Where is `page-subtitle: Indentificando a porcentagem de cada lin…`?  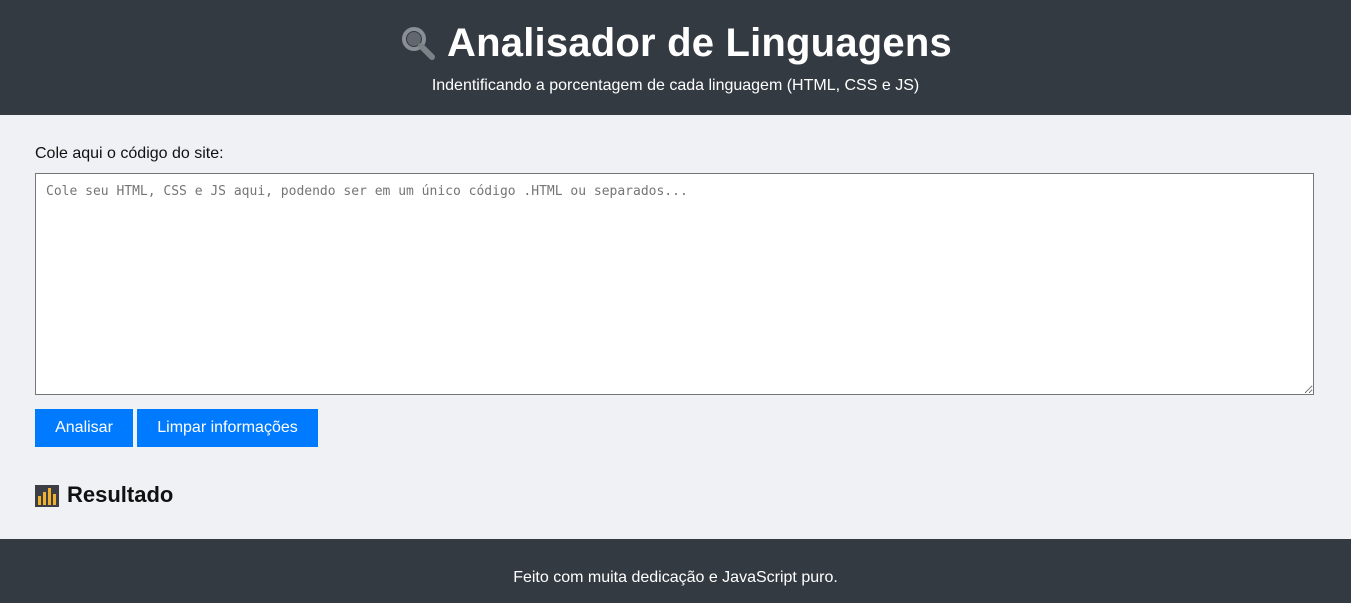 page-subtitle: Indentificando a porcentagem de cada lin… is located at coordinates (675, 85).